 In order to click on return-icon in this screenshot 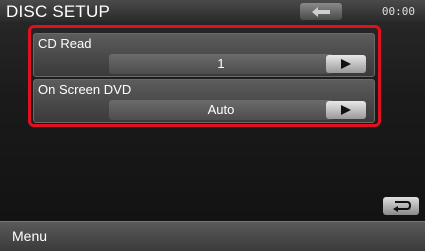, I will do `click(402, 206)`.